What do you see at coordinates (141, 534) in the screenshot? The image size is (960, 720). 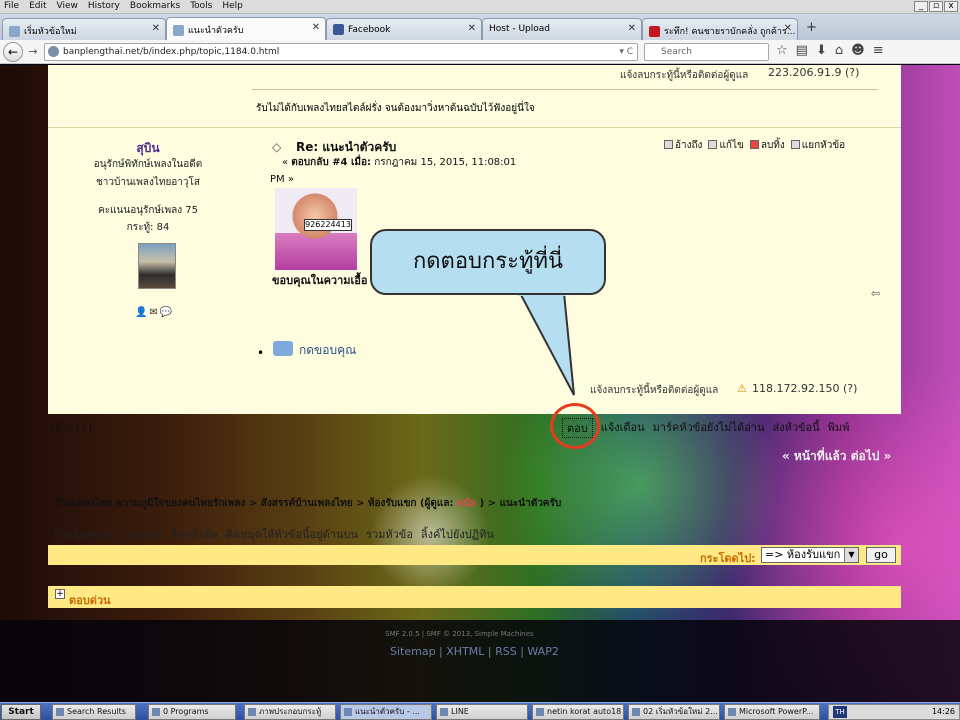 I see `remove-topic-button: ลบหัวข้อ` at bounding box center [141, 534].